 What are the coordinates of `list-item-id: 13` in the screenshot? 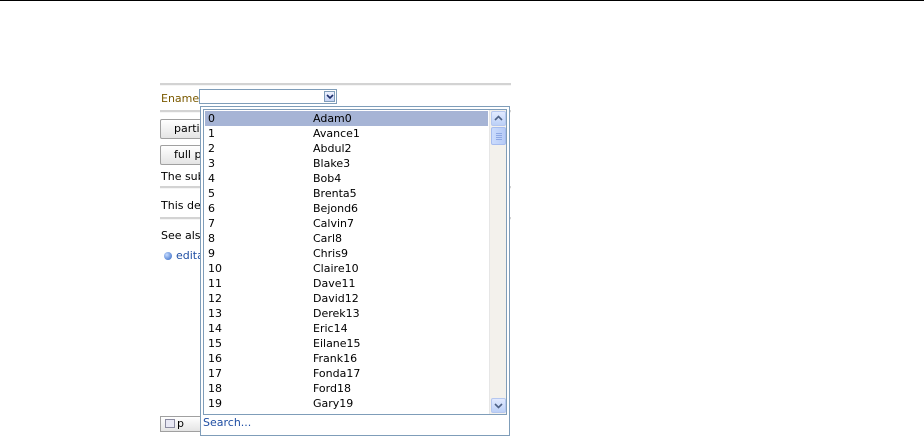 It's located at (215, 313).